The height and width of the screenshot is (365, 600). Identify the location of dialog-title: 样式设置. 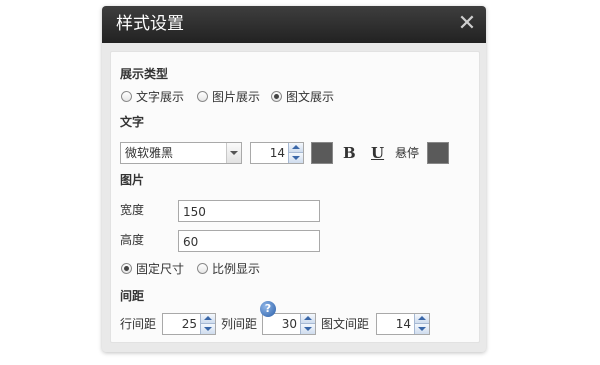
(150, 24).